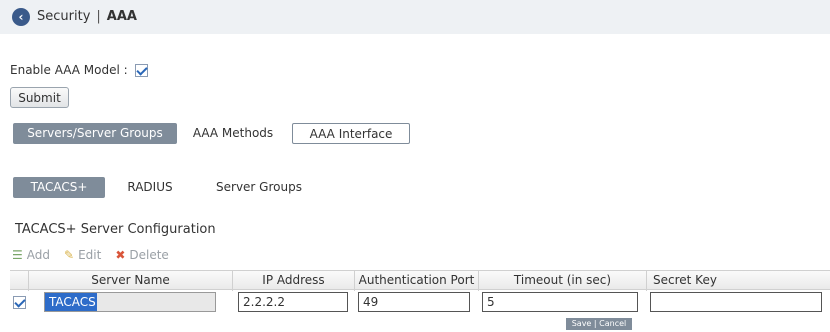 This screenshot has width=830, height=332. I want to click on row-select-cell, so click(19, 302).